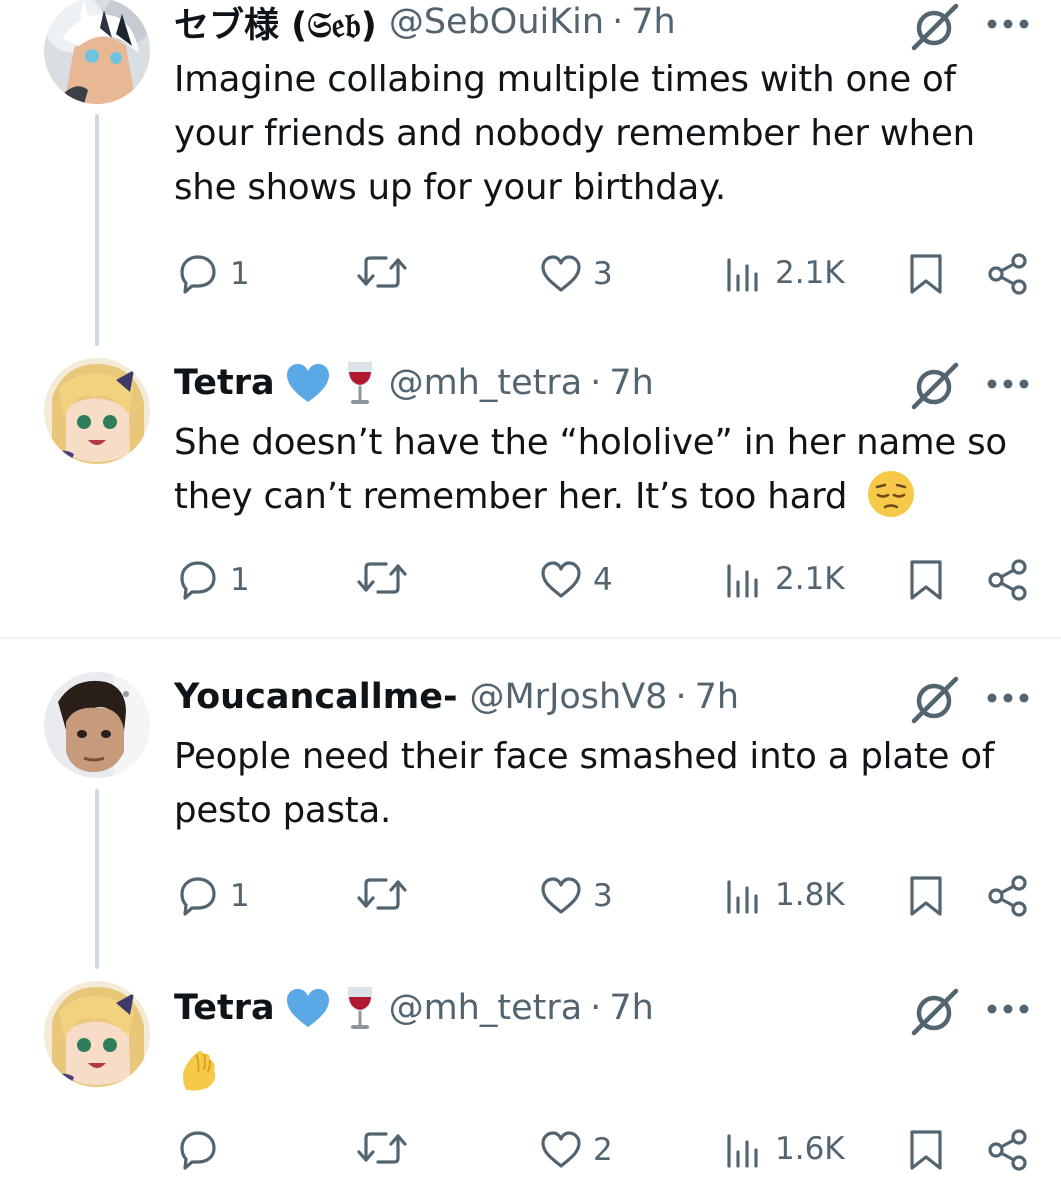  I want to click on author-handle: @SebOuiKin, so click(496, 22).